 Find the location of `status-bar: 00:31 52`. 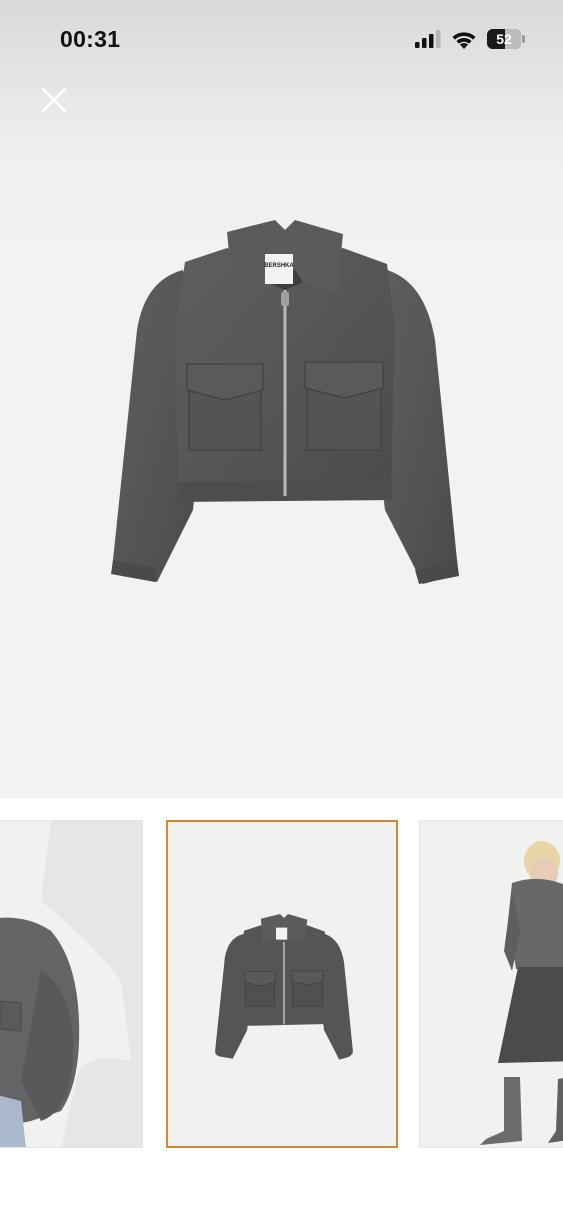

status-bar: 00:31 52 is located at coordinates (281, 39).